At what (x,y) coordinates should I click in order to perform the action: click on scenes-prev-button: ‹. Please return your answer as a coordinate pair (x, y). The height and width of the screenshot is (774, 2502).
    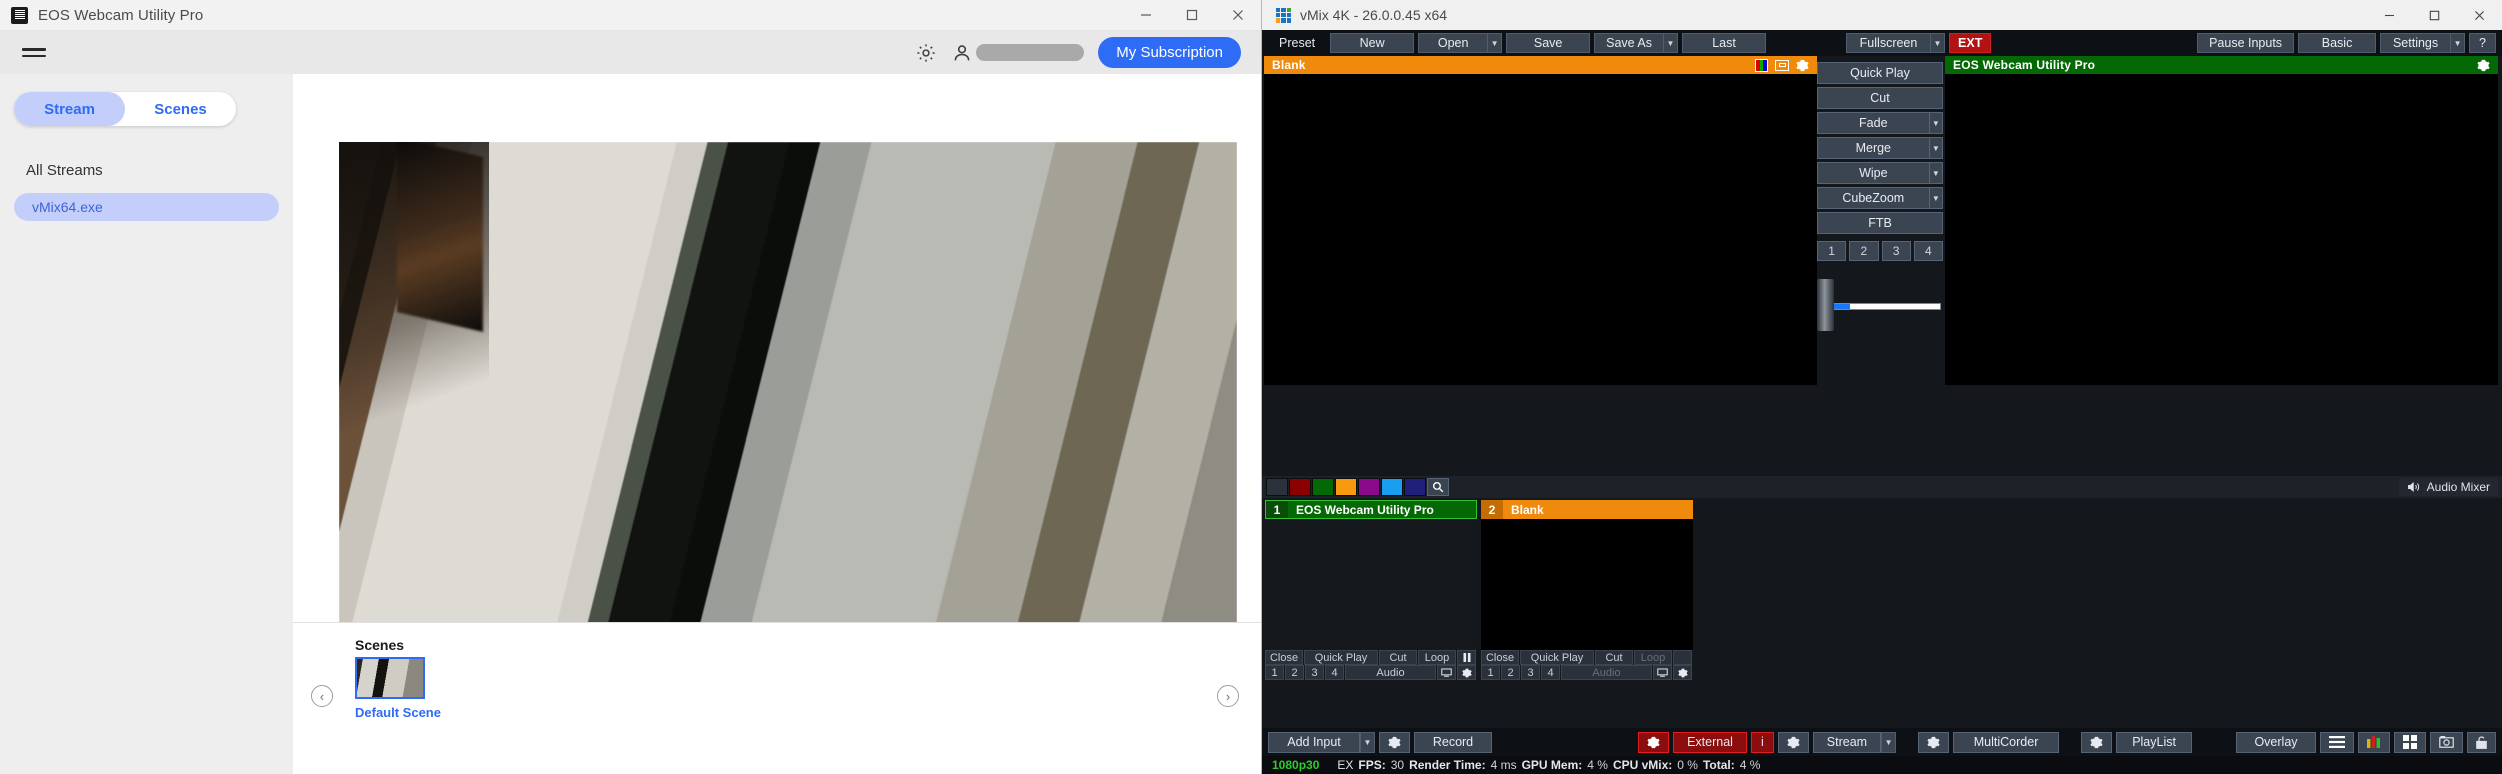
    Looking at the image, I should click on (322, 696).